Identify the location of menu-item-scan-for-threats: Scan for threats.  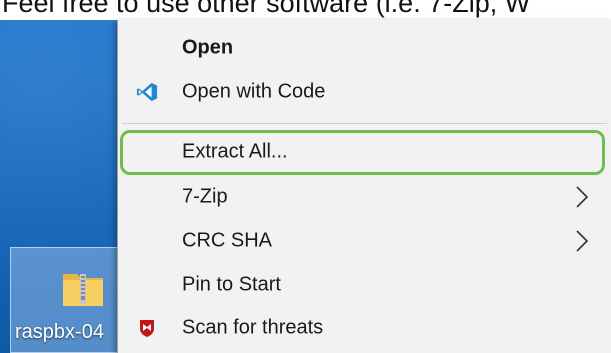
(364, 328).